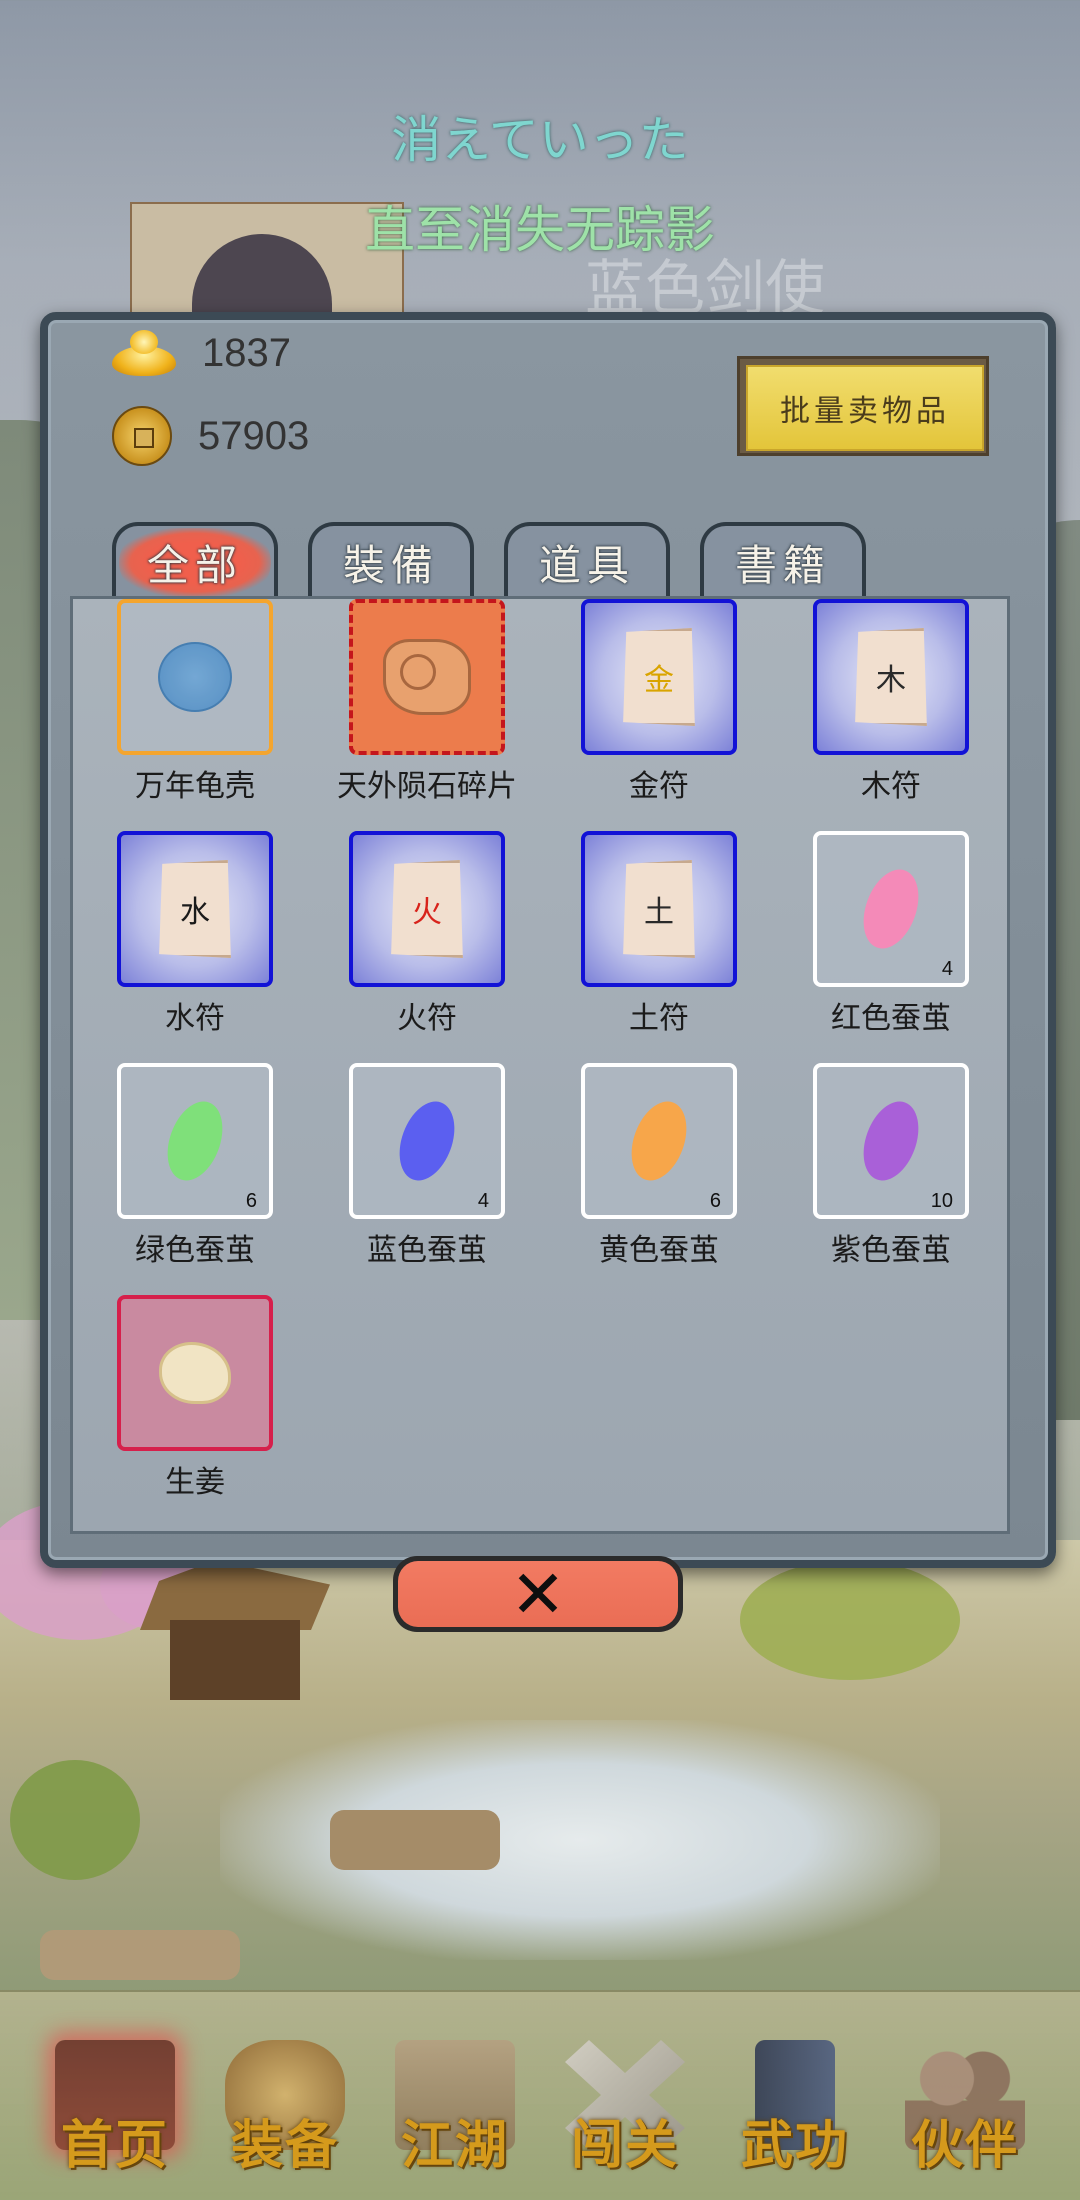 The height and width of the screenshot is (2200, 1080). Describe the element at coordinates (427, 912) in the screenshot. I see `talisman-glyph: 火` at that location.